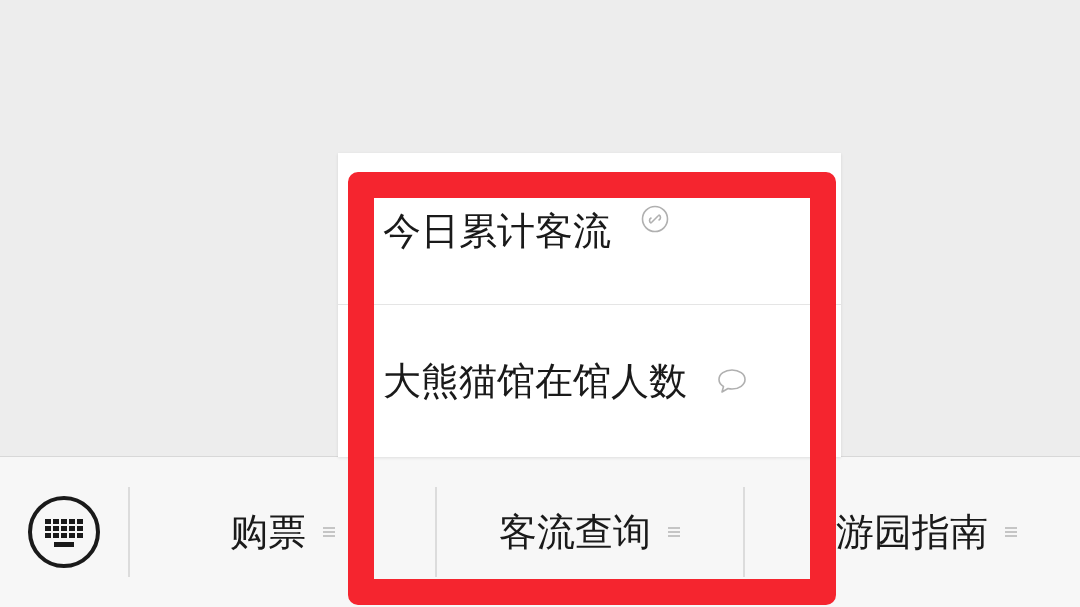 The height and width of the screenshot is (607, 1080). Describe the element at coordinates (912, 532) in the screenshot. I see `menu-button: 游园指南` at that location.